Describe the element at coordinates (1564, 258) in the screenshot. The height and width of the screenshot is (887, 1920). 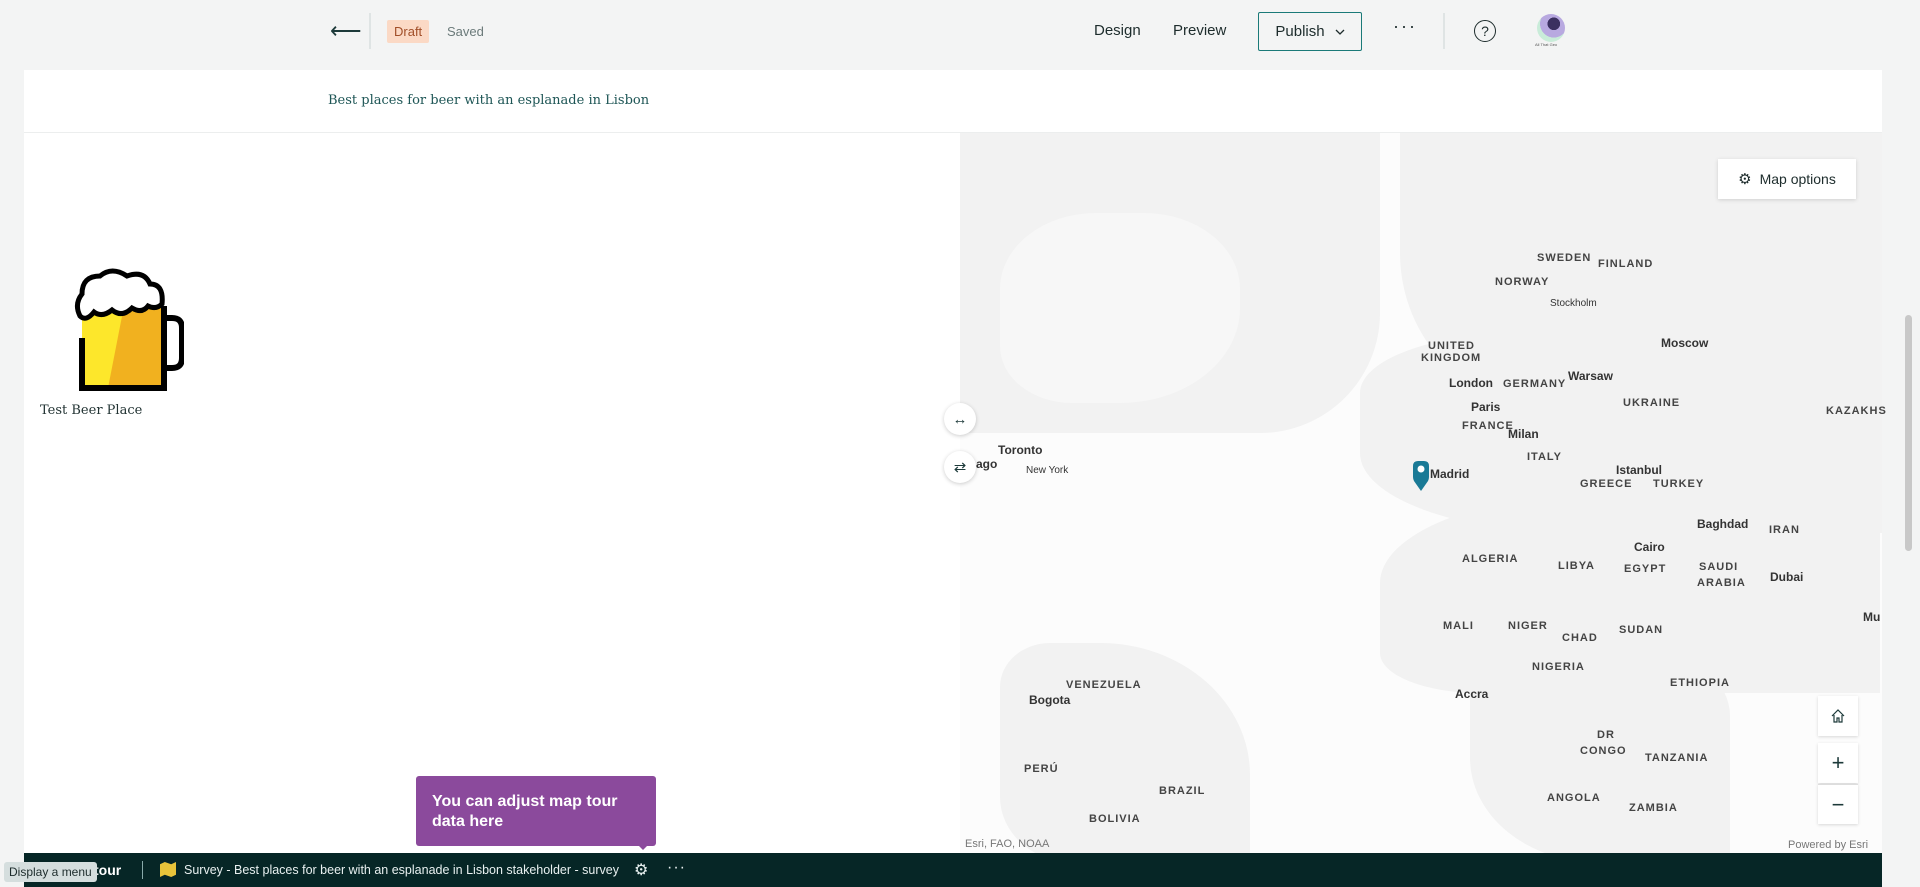
I see `map-country-label: SWEDEN` at that location.